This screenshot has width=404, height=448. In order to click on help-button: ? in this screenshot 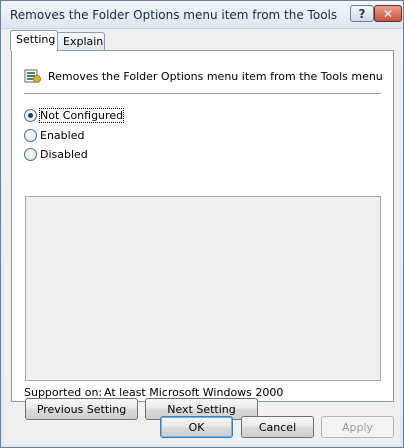, I will do `click(362, 13)`.